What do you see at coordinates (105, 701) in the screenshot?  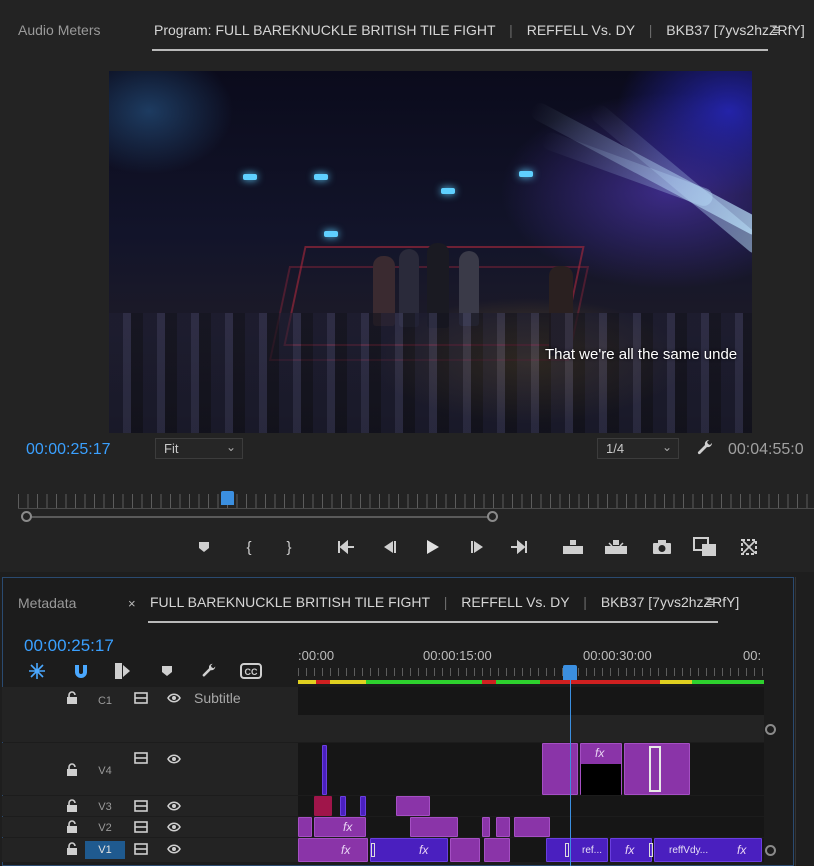 I see `track-id-c1: C1` at bounding box center [105, 701].